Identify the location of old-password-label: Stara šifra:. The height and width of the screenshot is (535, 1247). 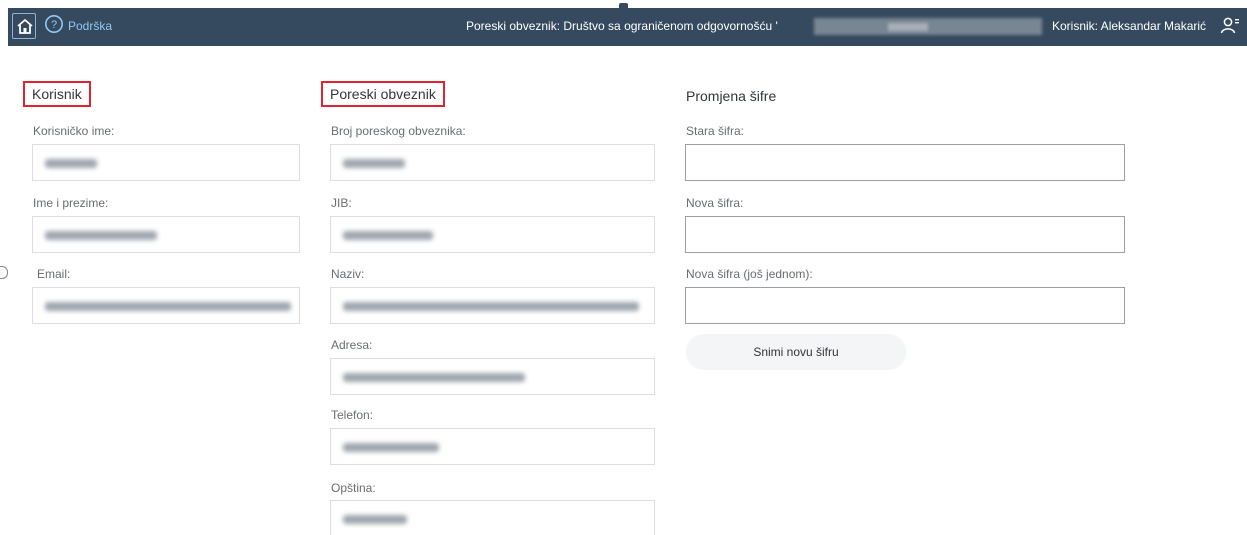
(715, 131).